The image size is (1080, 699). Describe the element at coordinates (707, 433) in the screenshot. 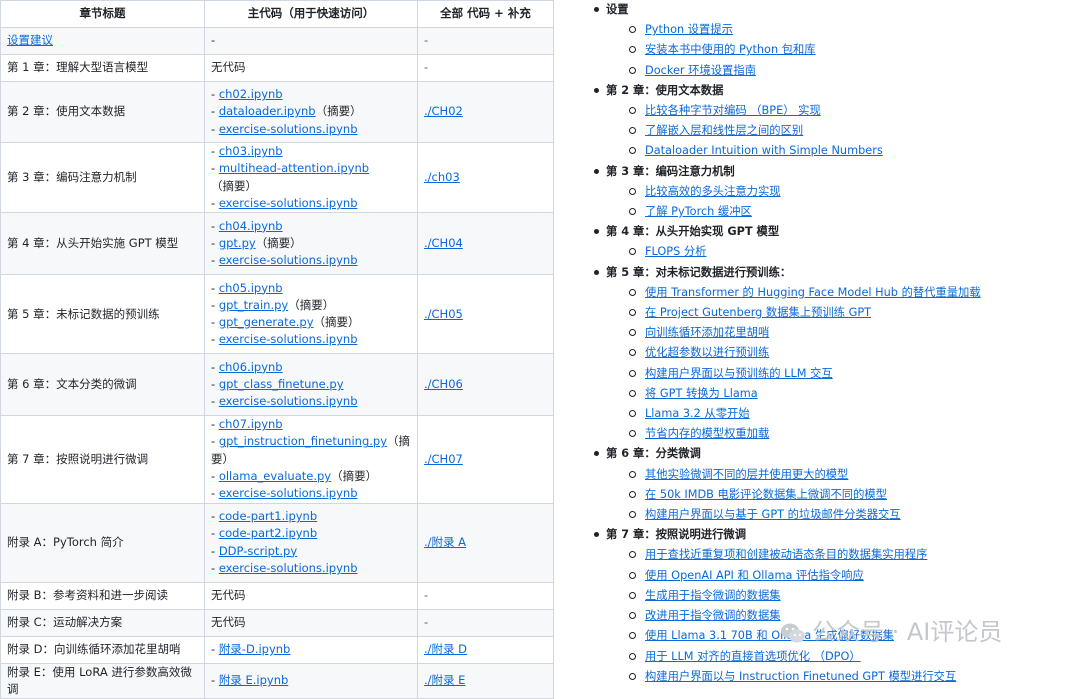

I see `supplement-link: 节省内存的模型权重加载` at that location.